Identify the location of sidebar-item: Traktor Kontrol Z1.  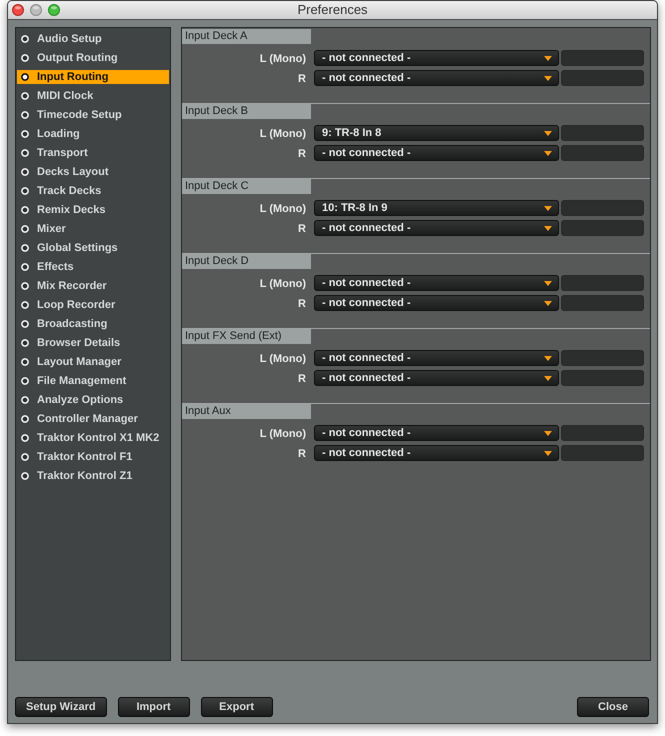
(93, 476).